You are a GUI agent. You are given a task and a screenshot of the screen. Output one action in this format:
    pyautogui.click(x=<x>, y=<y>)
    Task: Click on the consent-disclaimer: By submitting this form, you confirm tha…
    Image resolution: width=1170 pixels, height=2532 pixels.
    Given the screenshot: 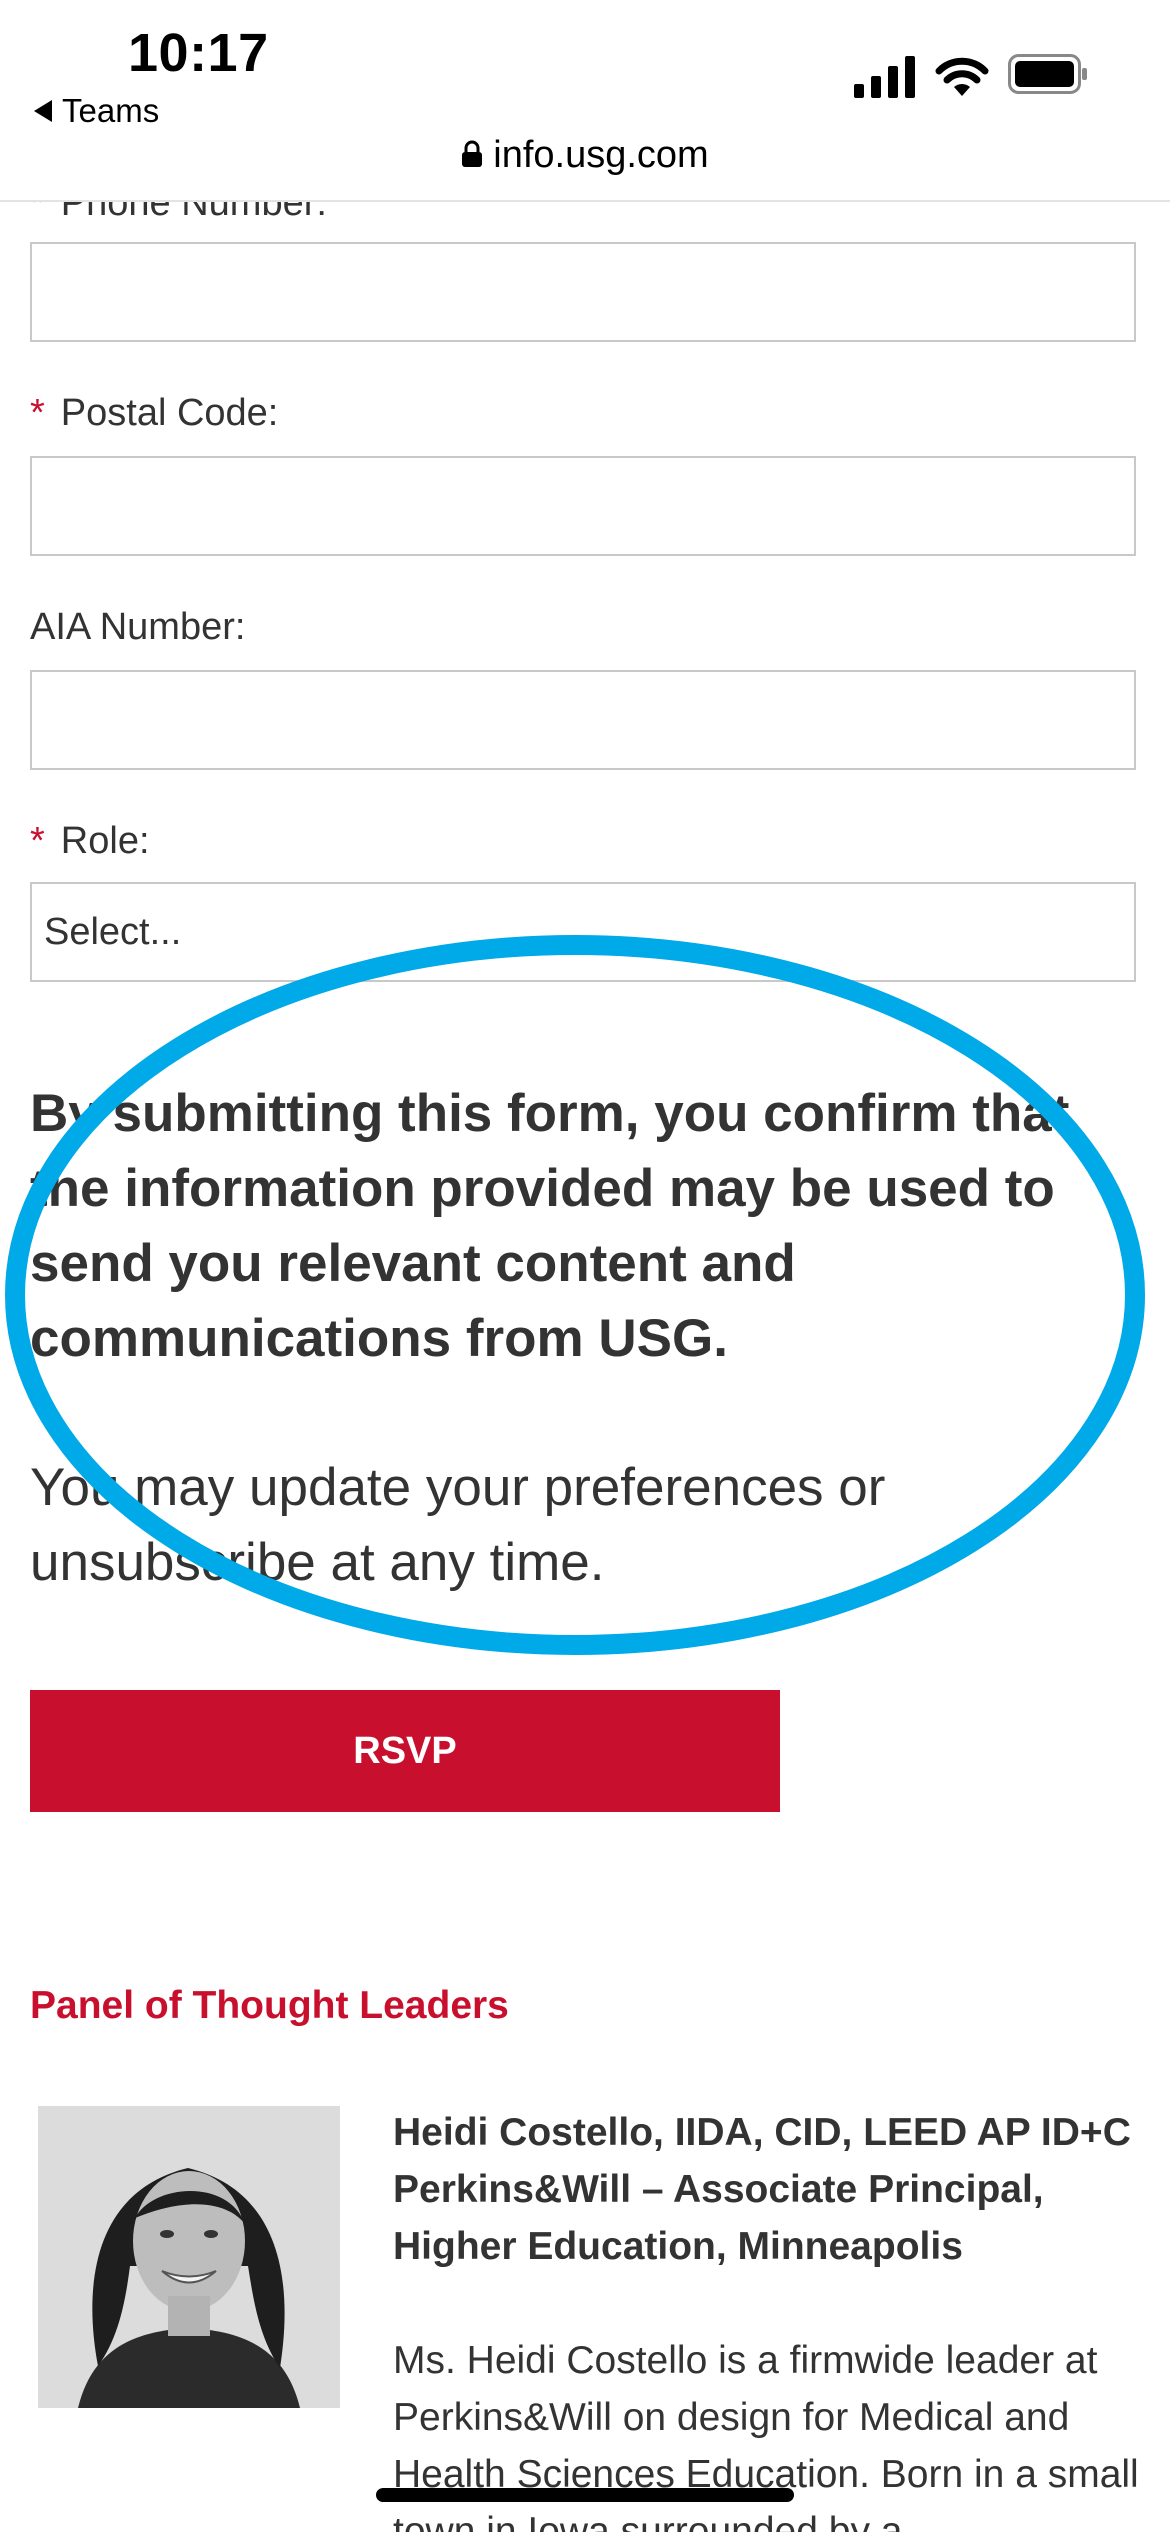 What is the action you would take?
    pyautogui.click(x=550, y=1226)
    